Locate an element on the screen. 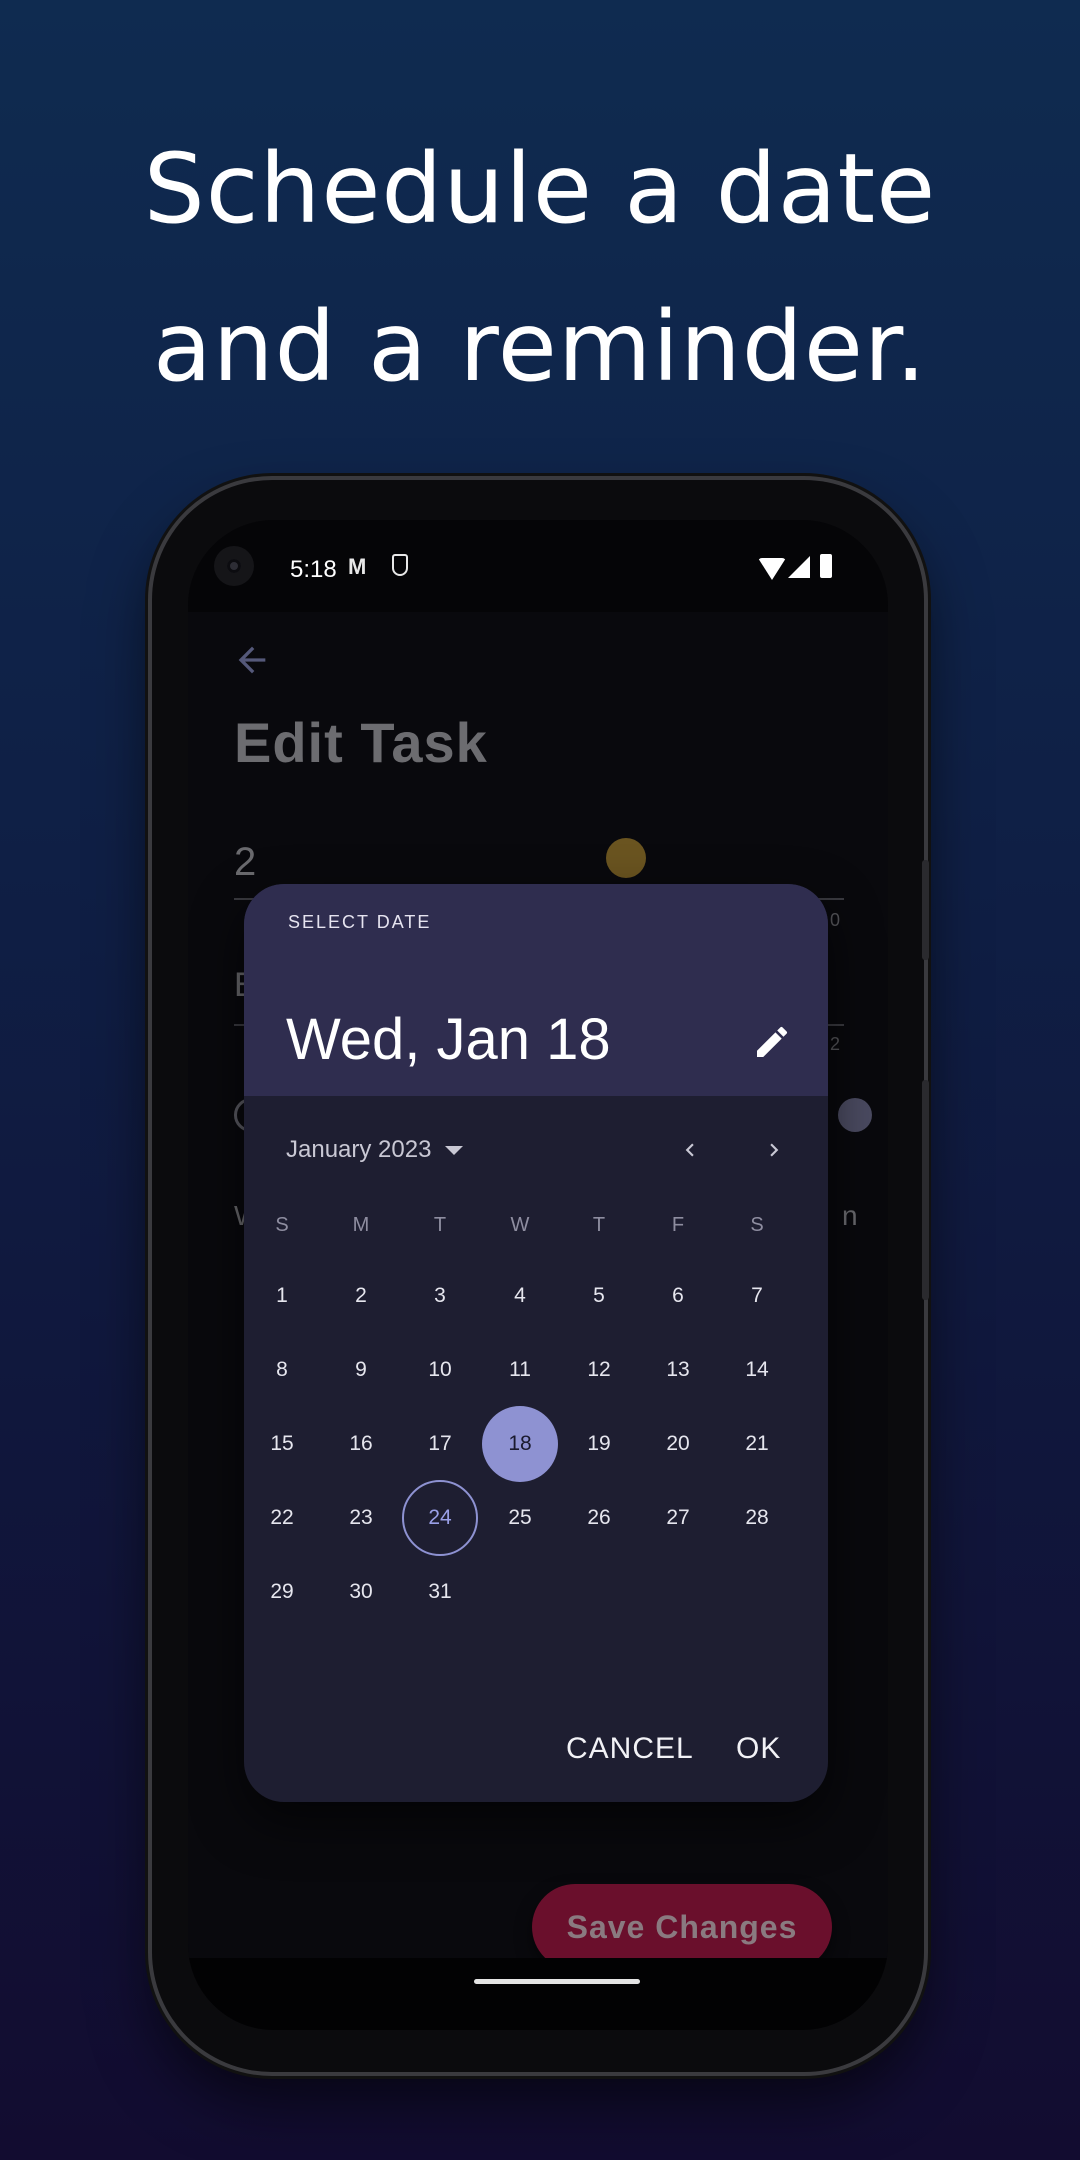 This screenshot has height=2160, width=1080. calendar-day: 4 is located at coordinates (520, 1296).